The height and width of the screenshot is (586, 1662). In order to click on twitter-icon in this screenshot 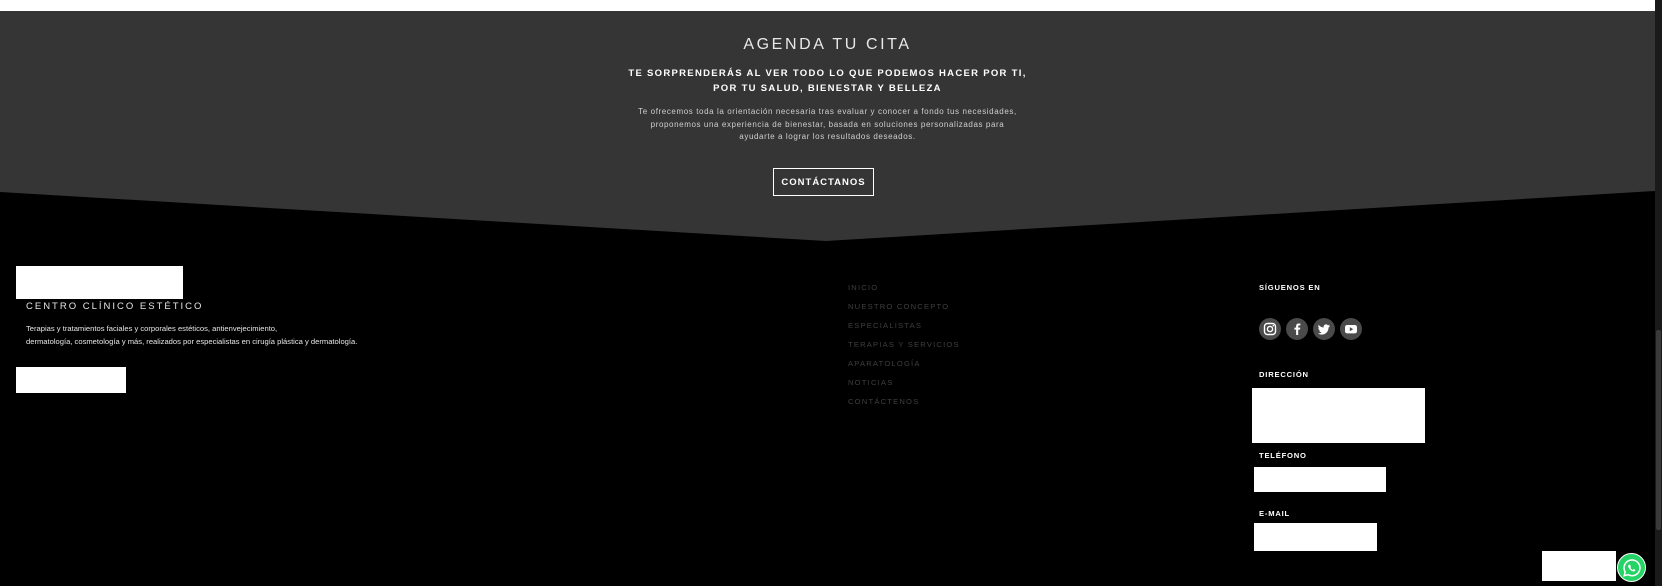, I will do `click(1324, 329)`.